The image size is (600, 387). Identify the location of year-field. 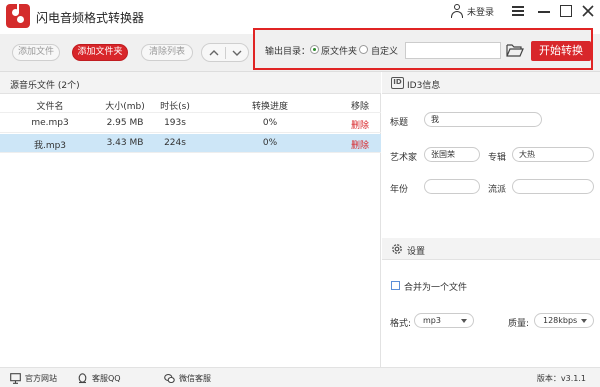
(452, 186).